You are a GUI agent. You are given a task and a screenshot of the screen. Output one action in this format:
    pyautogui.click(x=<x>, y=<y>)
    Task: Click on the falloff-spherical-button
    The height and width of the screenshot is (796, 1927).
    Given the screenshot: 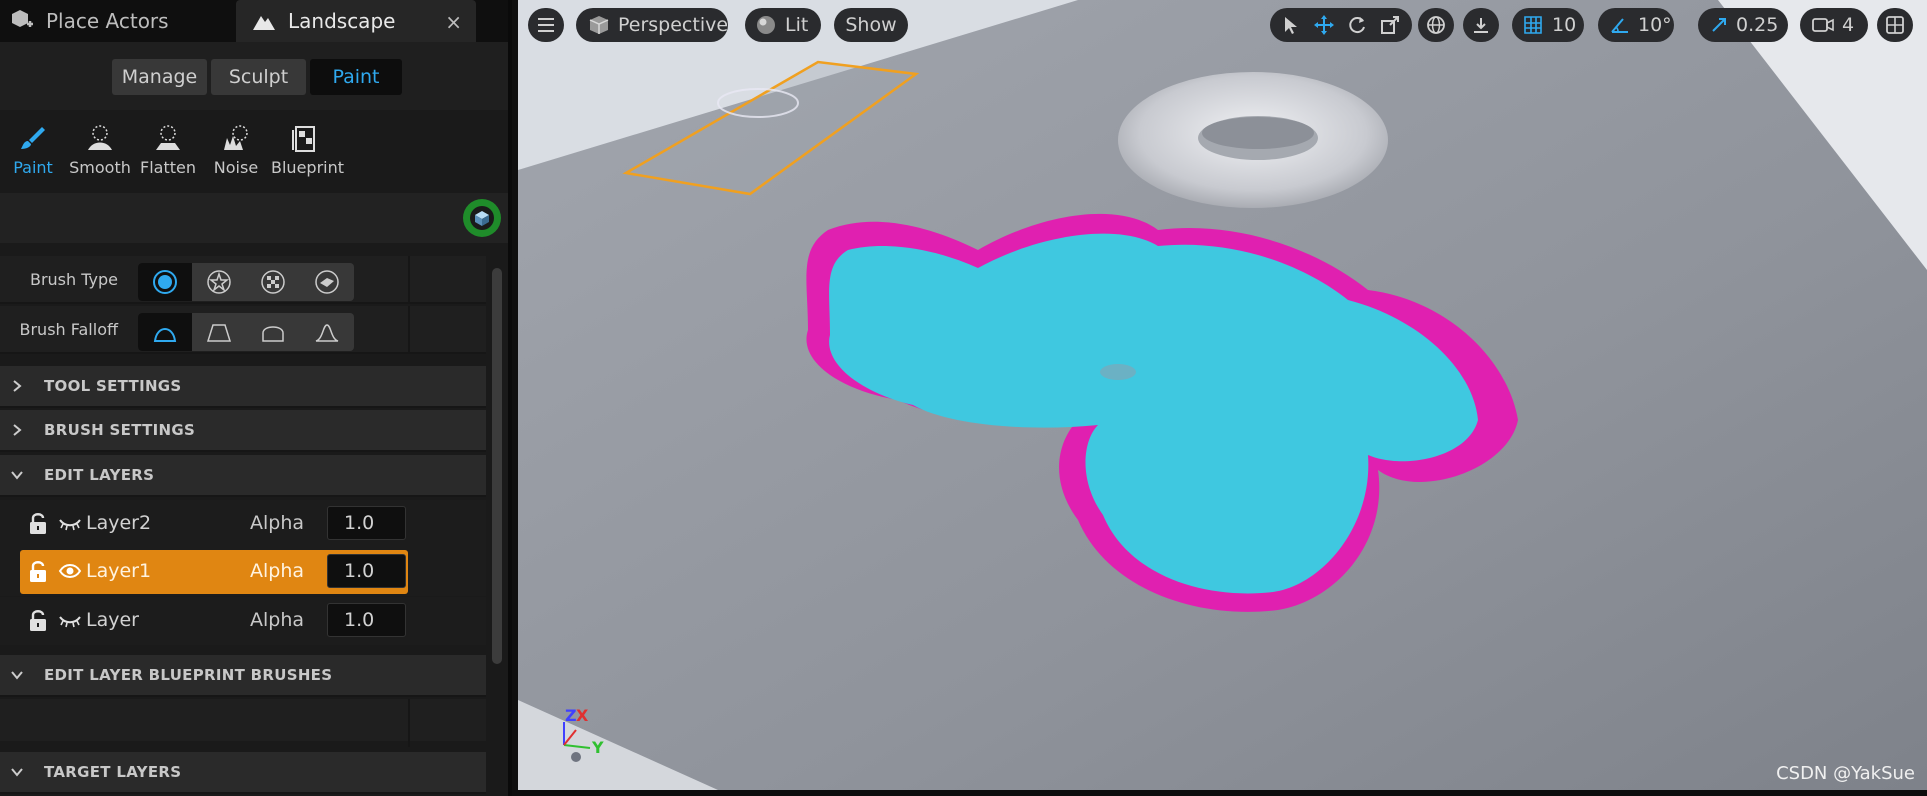 What is the action you would take?
    pyautogui.click(x=273, y=332)
    